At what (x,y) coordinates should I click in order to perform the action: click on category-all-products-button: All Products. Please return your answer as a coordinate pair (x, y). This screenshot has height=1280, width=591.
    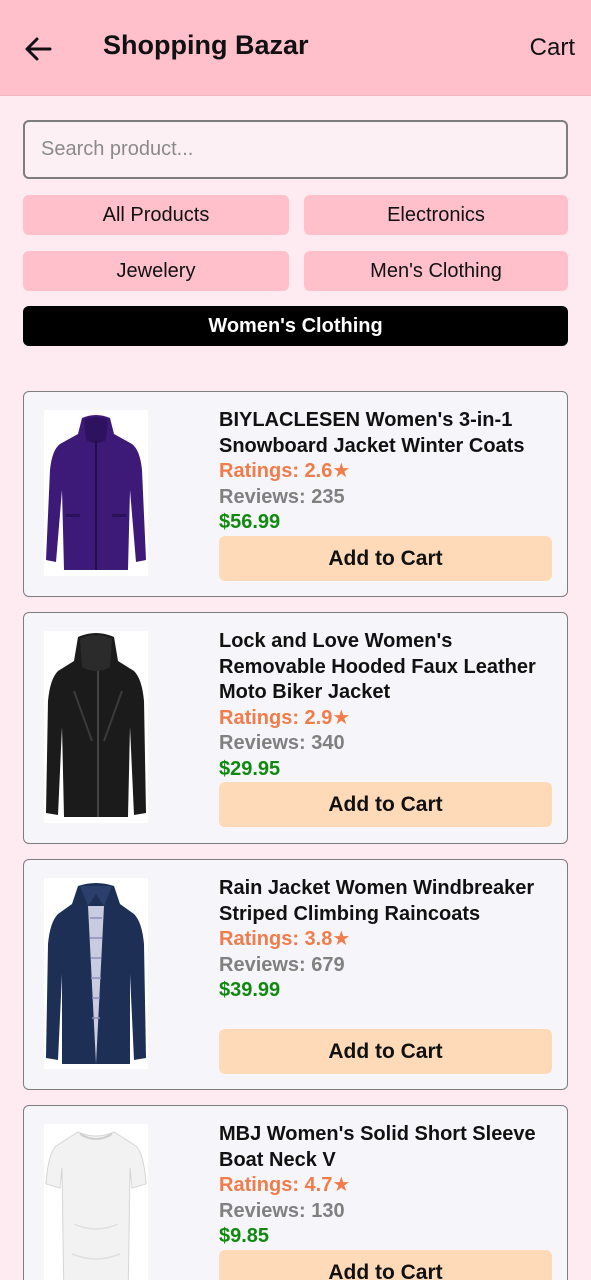
    Looking at the image, I should click on (156, 215).